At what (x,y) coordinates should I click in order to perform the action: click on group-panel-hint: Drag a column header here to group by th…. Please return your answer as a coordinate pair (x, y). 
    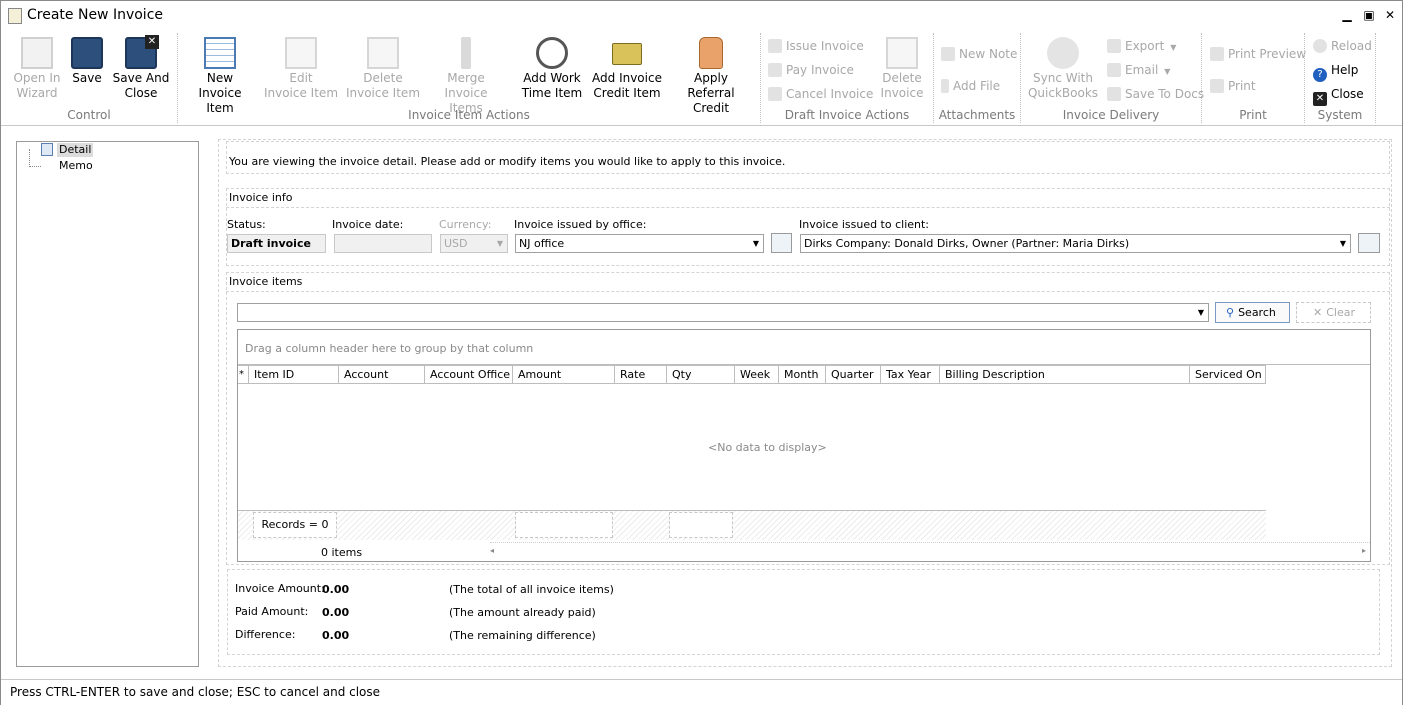
    Looking at the image, I should click on (389, 348).